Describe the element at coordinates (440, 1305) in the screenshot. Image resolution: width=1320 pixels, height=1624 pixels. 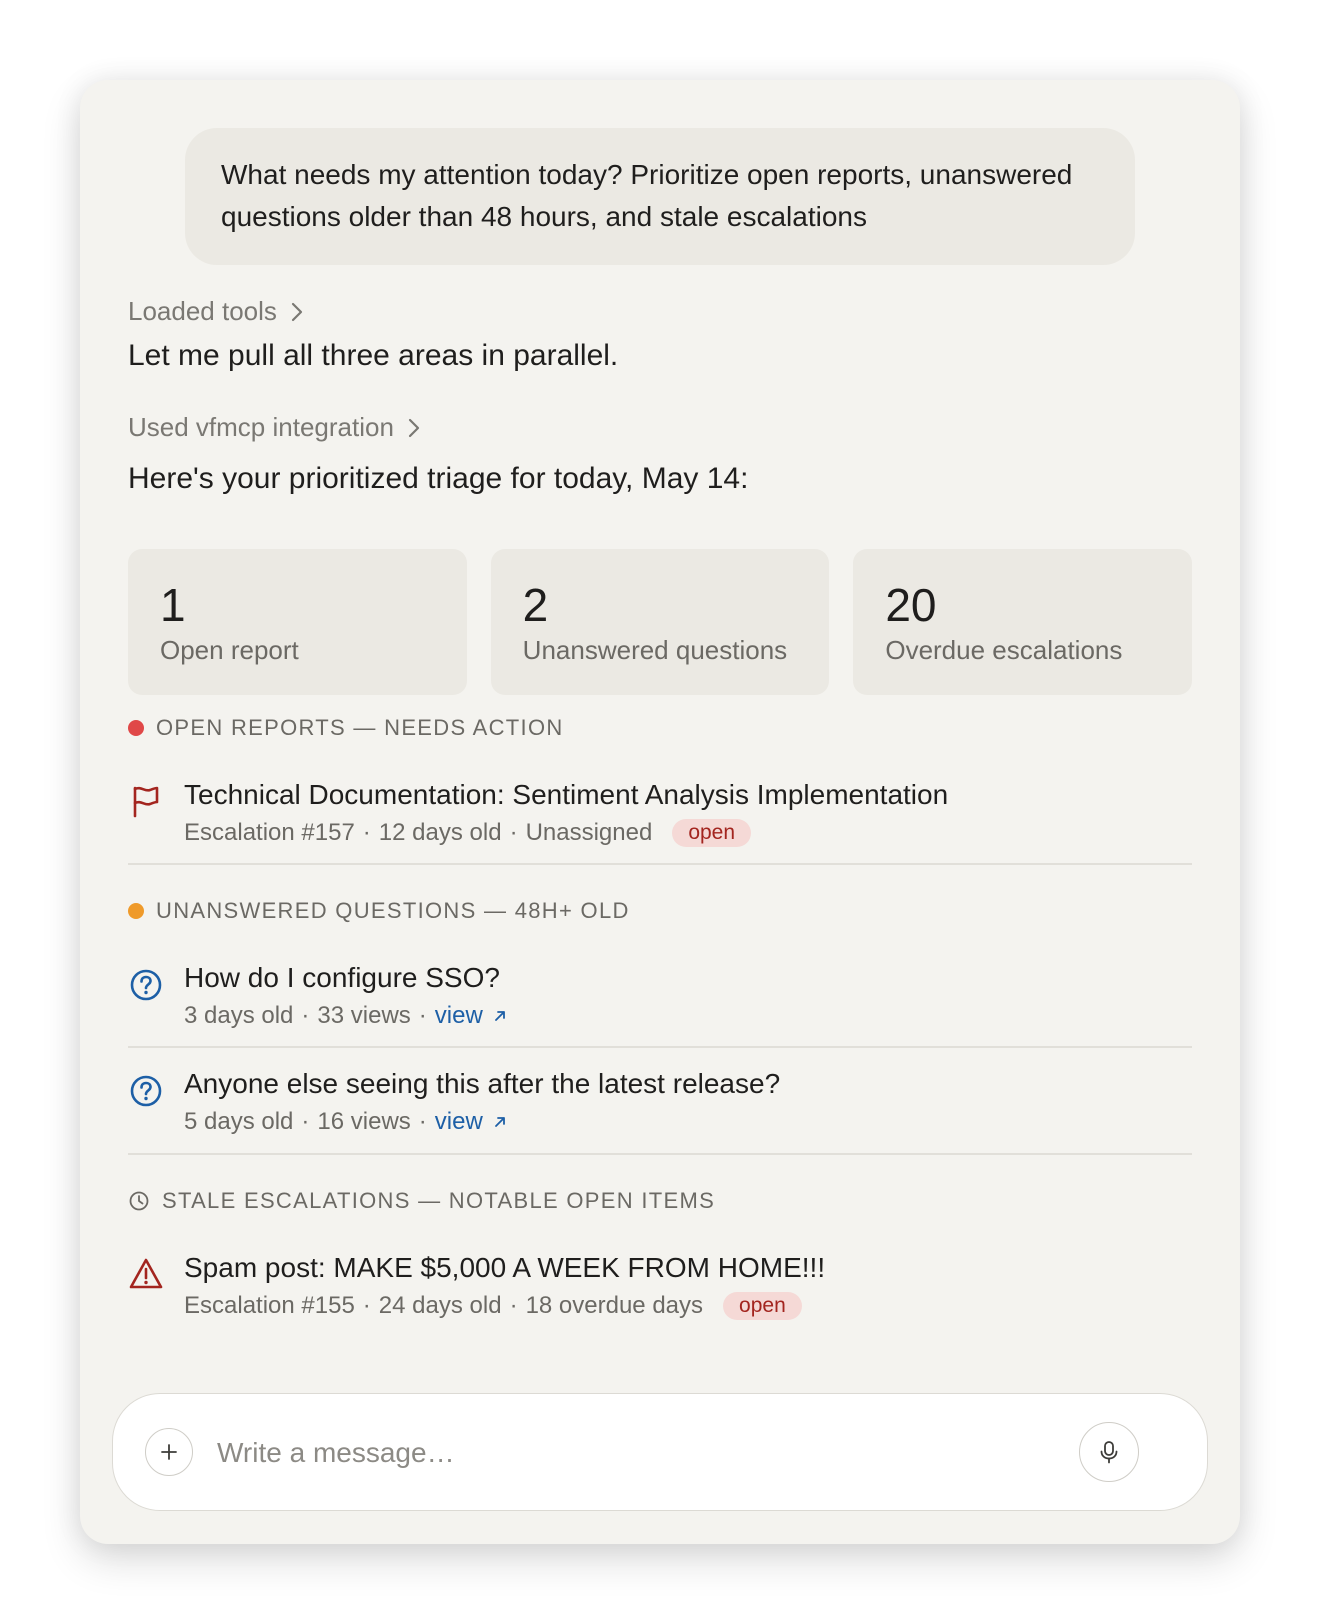
I see `item-age: 24 days old` at that location.